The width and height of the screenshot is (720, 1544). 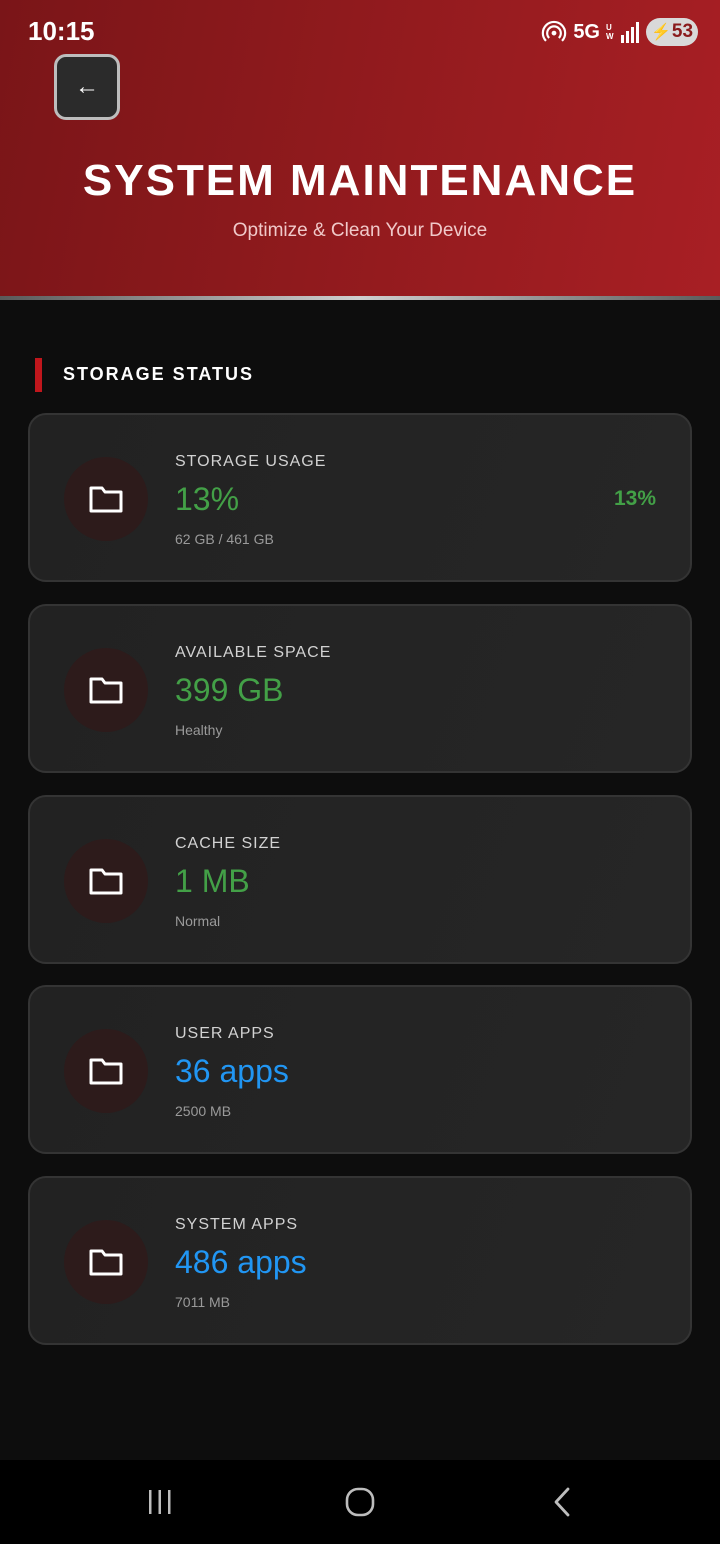 What do you see at coordinates (207, 499) in the screenshot?
I see `card-value: 13%` at bounding box center [207, 499].